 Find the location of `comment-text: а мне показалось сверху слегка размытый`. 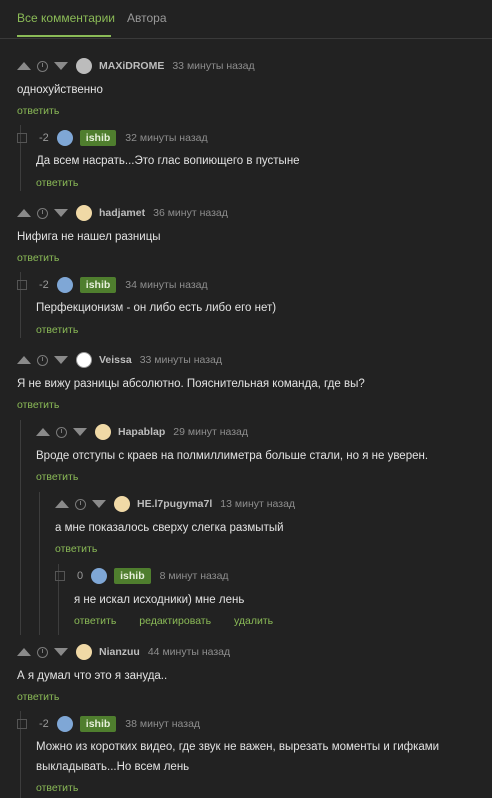

comment-text: а мне показалось сверху слегка размытый is located at coordinates (169, 528).